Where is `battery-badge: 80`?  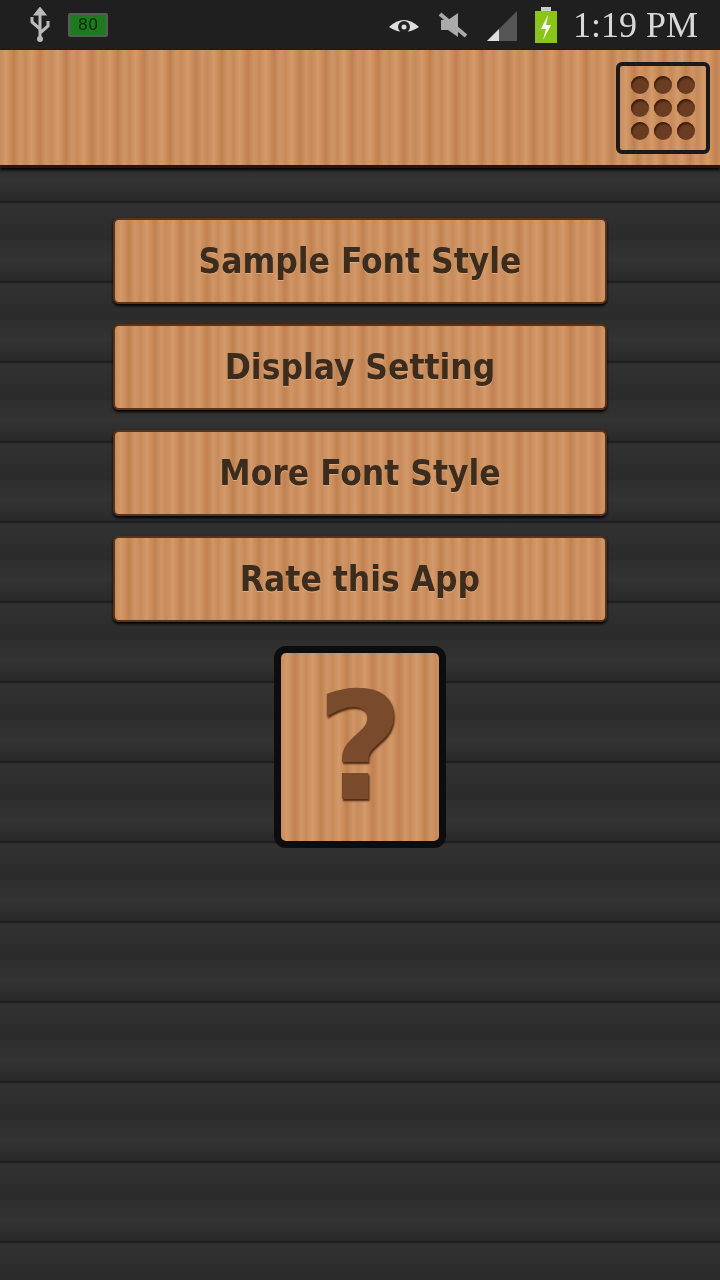
battery-badge: 80 is located at coordinates (88, 25).